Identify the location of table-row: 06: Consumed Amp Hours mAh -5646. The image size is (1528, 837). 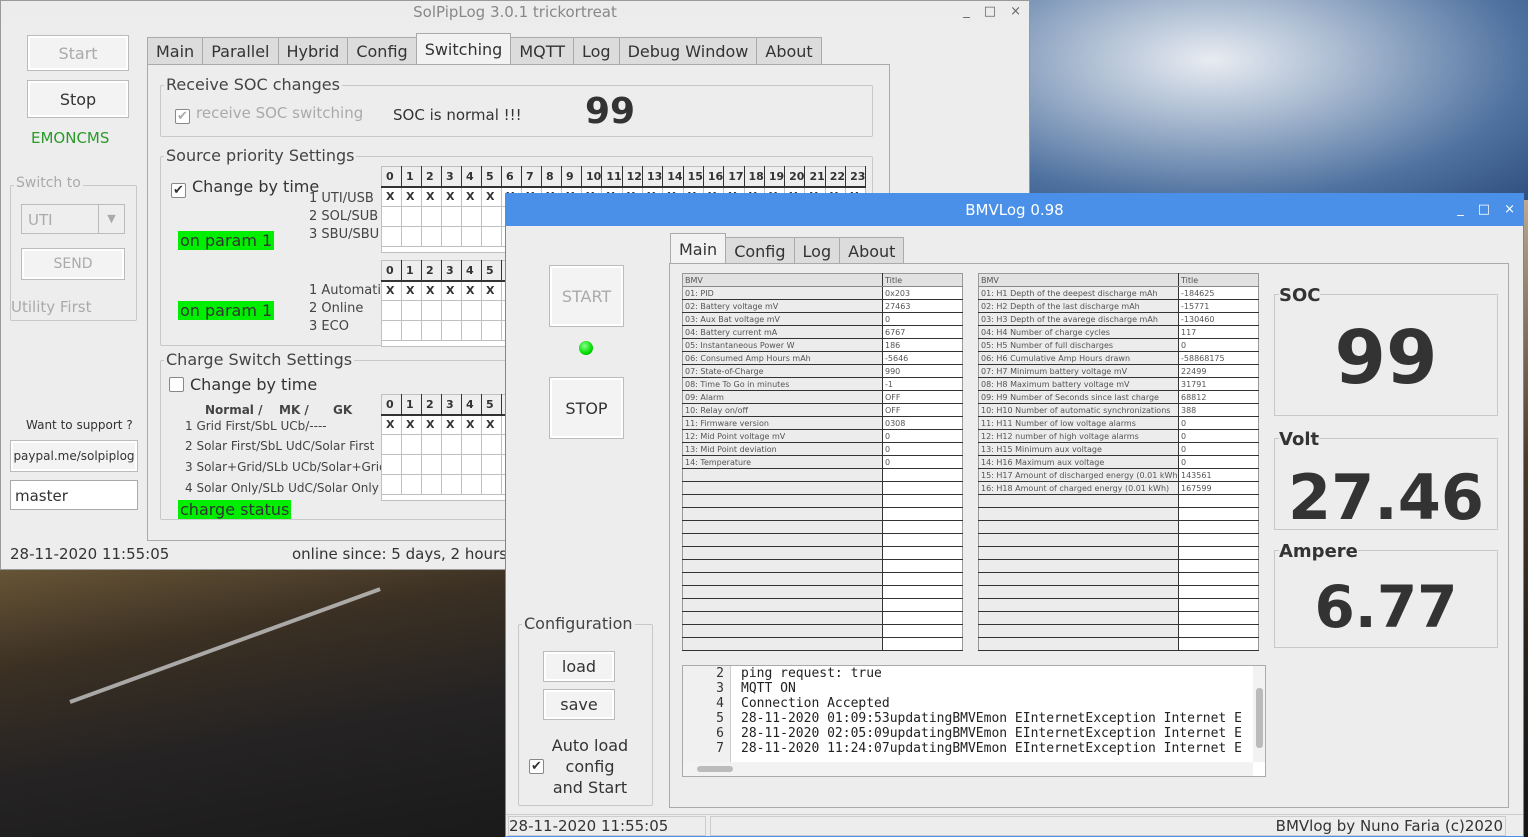
(822, 358).